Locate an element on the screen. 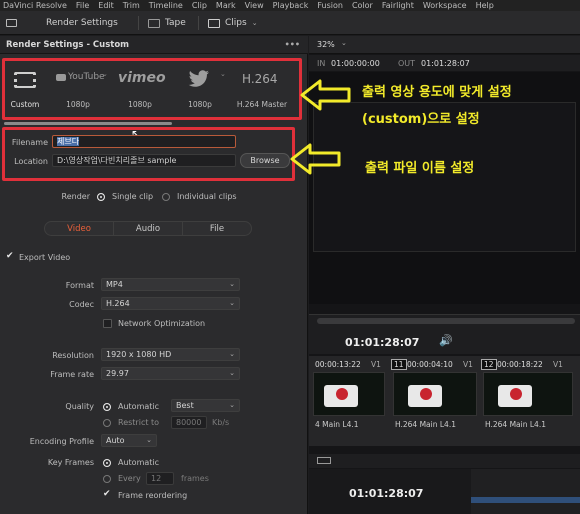 This screenshot has height=514, width=580. clip-item: 00:00:13:22 V1 4 Main L4.1 is located at coordinates (349, 400).